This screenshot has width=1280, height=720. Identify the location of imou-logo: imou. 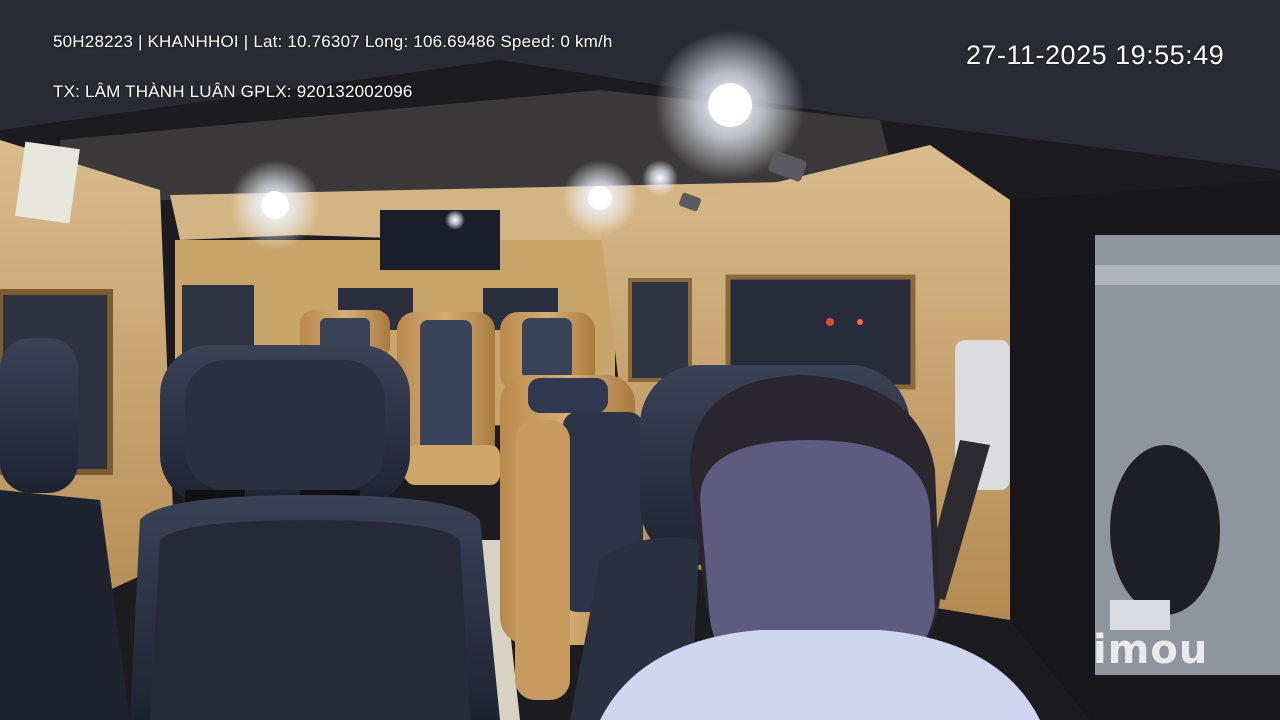
(1151, 650).